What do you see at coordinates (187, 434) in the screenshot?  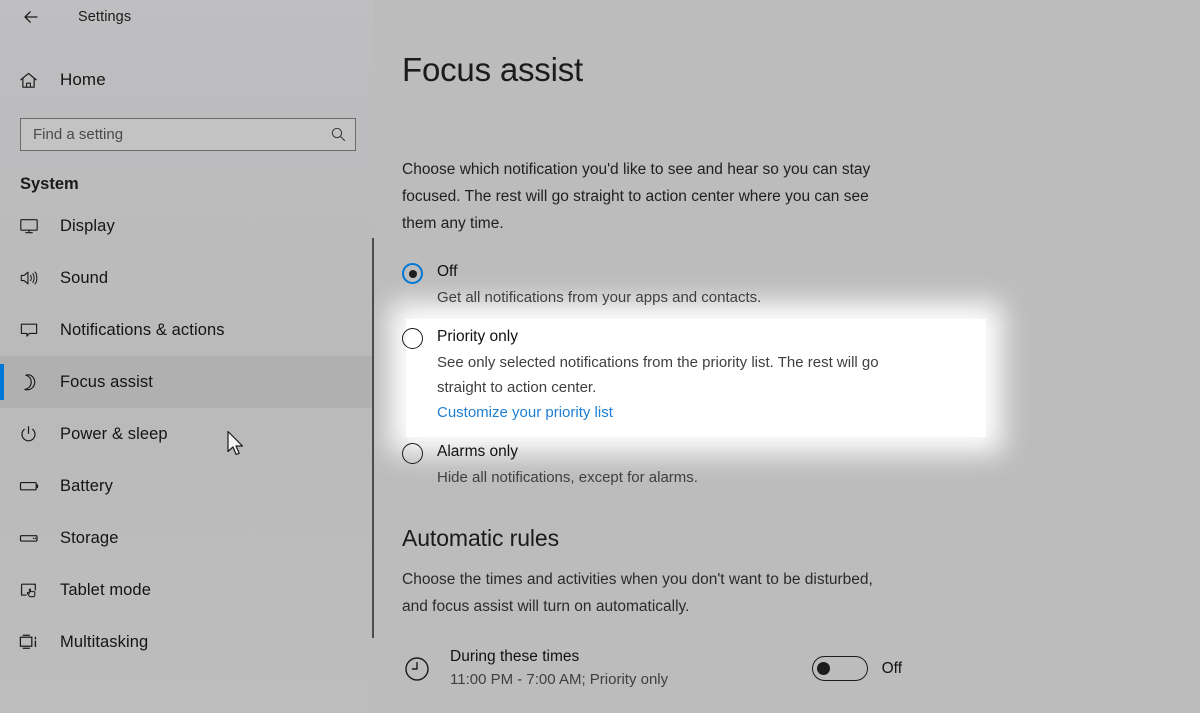 I see `sidebar-item-power-and-sleep: Power & sleep` at bounding box center [187, 434].